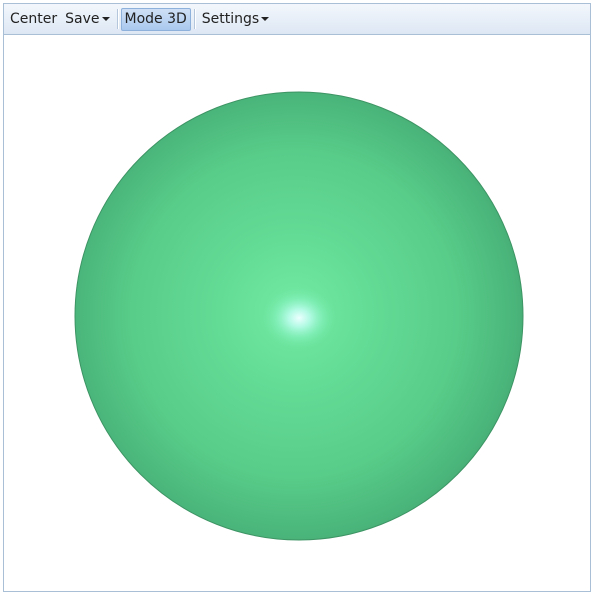 The height and width of the screenshot is (598, 598). Describe the element at coordinates (82, 19) in the screenshot. I see `save-button-label: Save` at that location.